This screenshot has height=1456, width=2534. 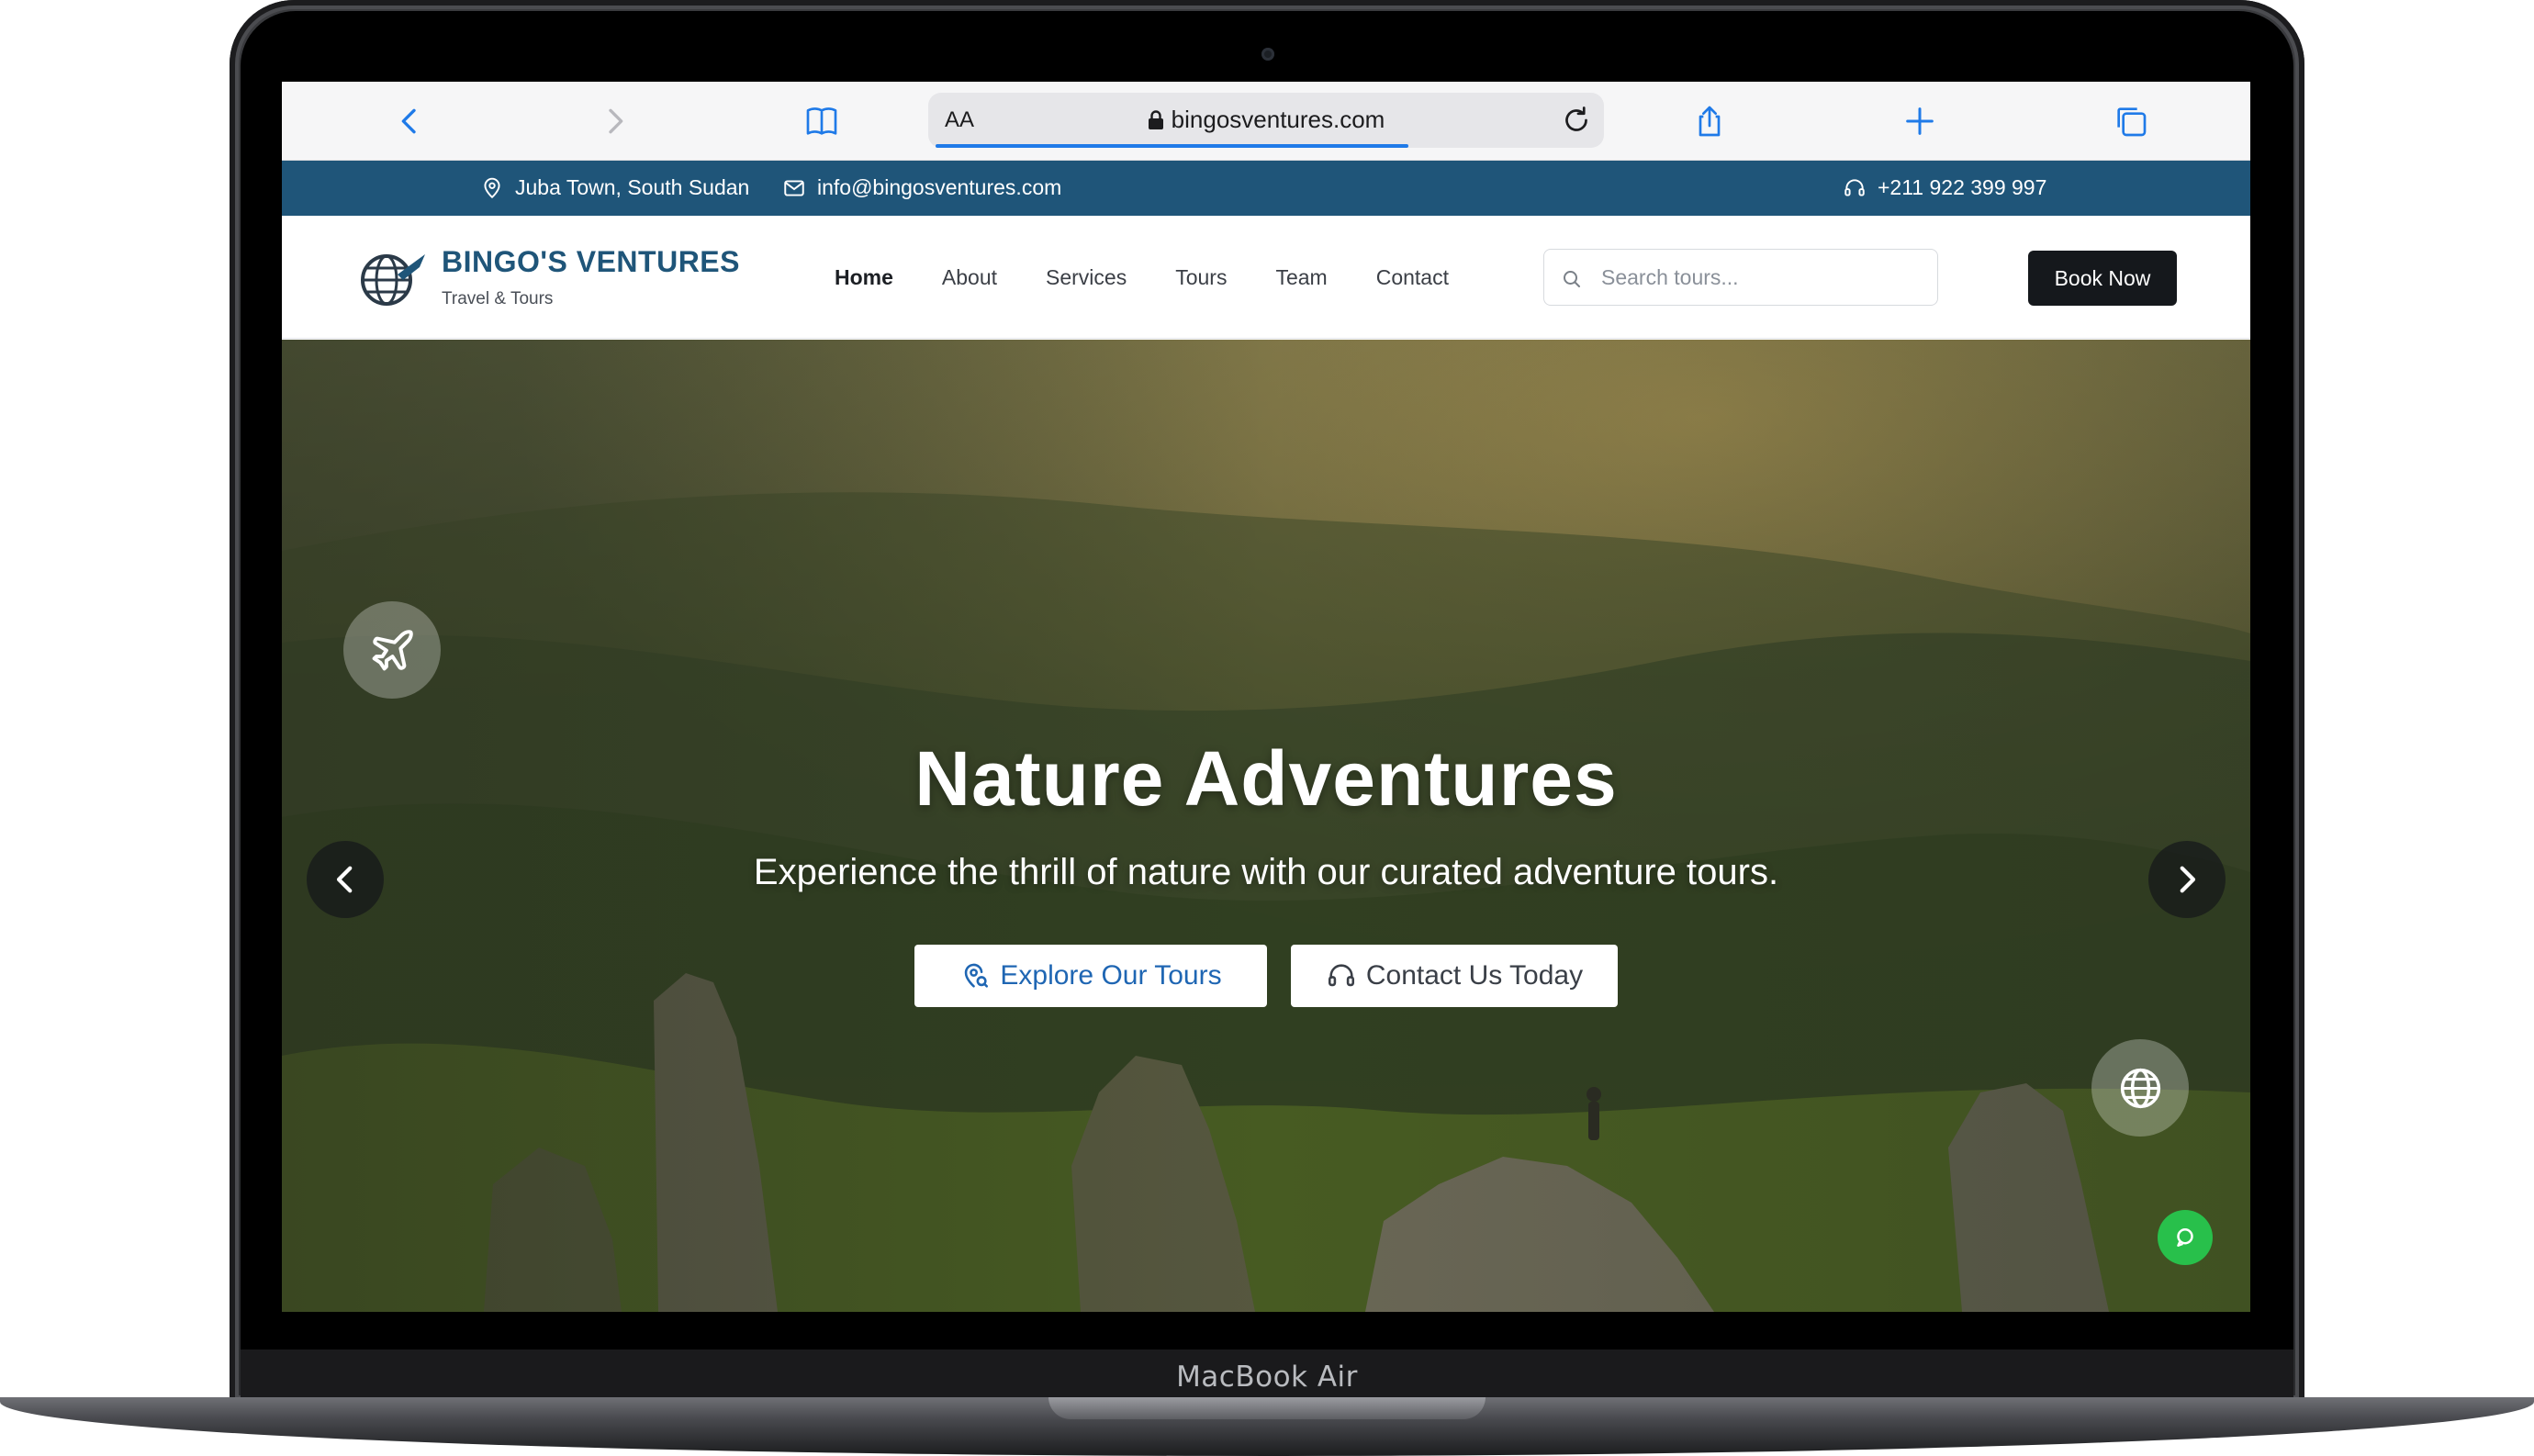 I want to click on nav-about: About, so click(x=969, y=277).